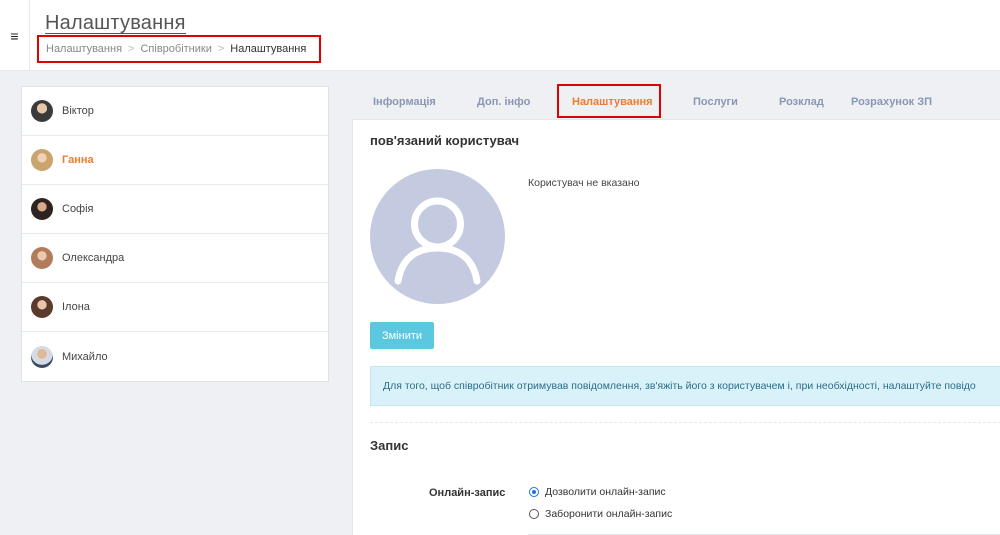  What do you see at coordinates (402, 335) in the screenshot?
I see `change-user-button: Змінити` at bounding box center [402, 335].